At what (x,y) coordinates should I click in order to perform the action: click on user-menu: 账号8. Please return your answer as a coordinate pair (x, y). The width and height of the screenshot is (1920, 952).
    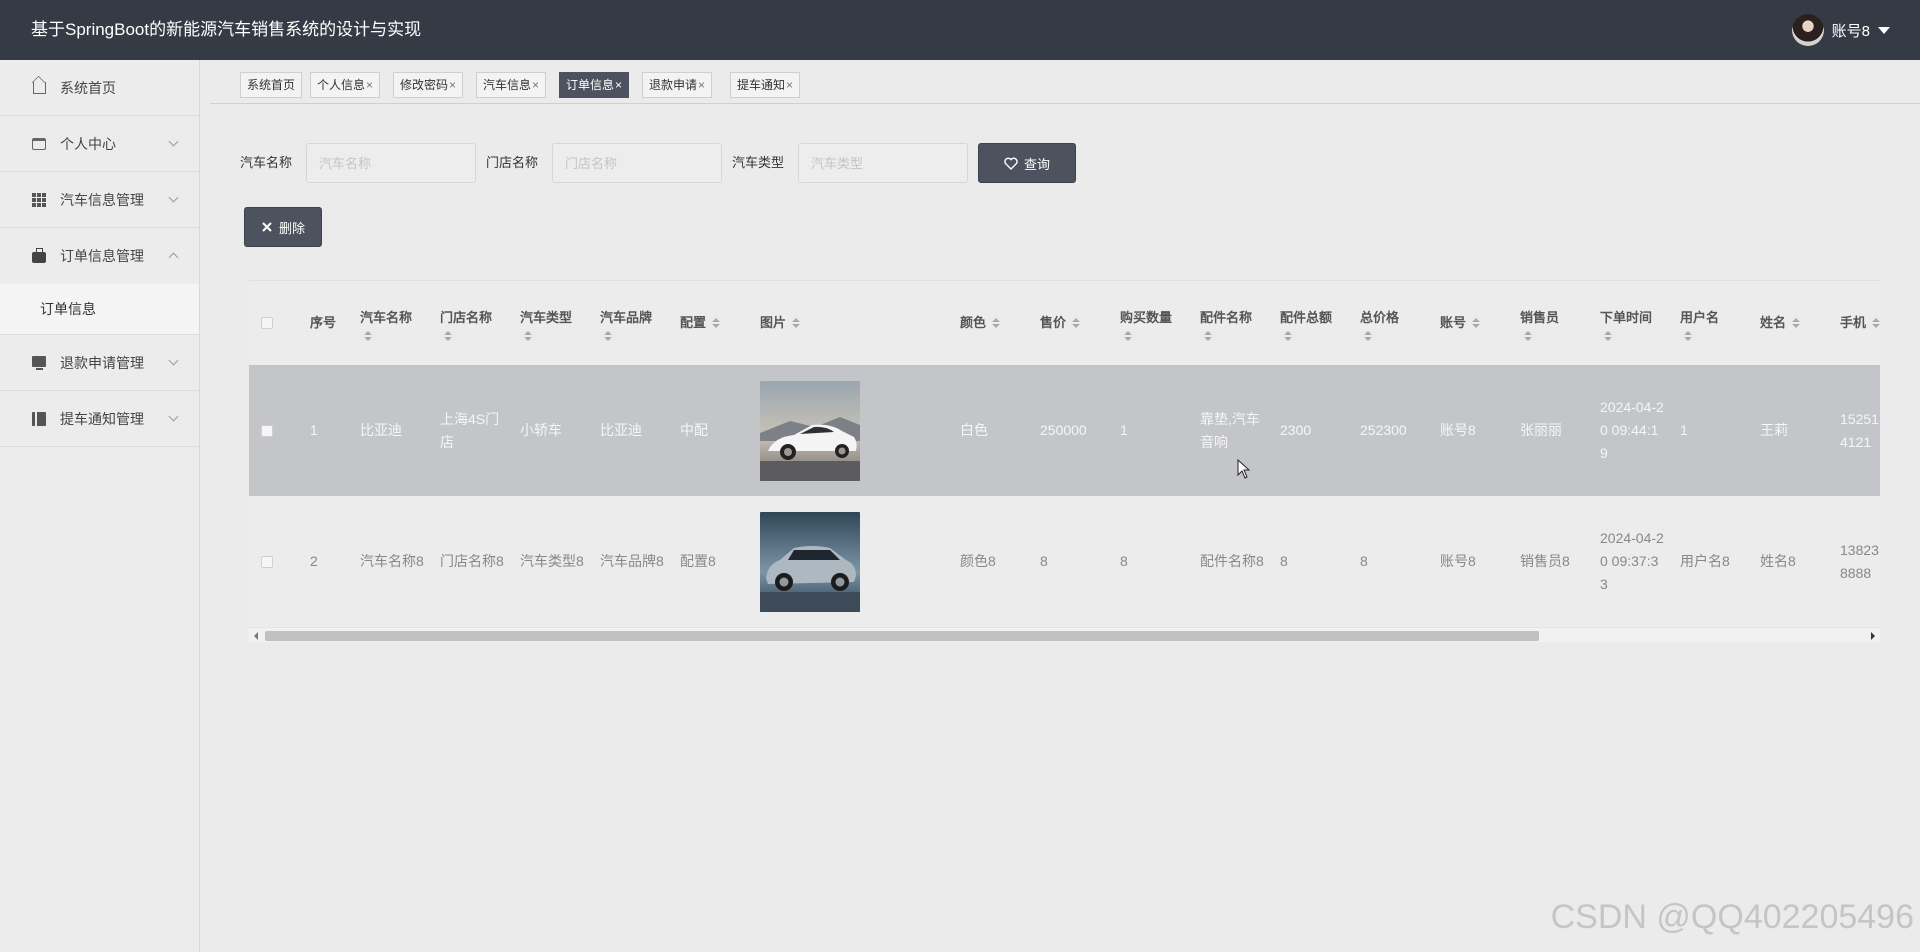
    Looking at the image, I should click on (1840, 30).